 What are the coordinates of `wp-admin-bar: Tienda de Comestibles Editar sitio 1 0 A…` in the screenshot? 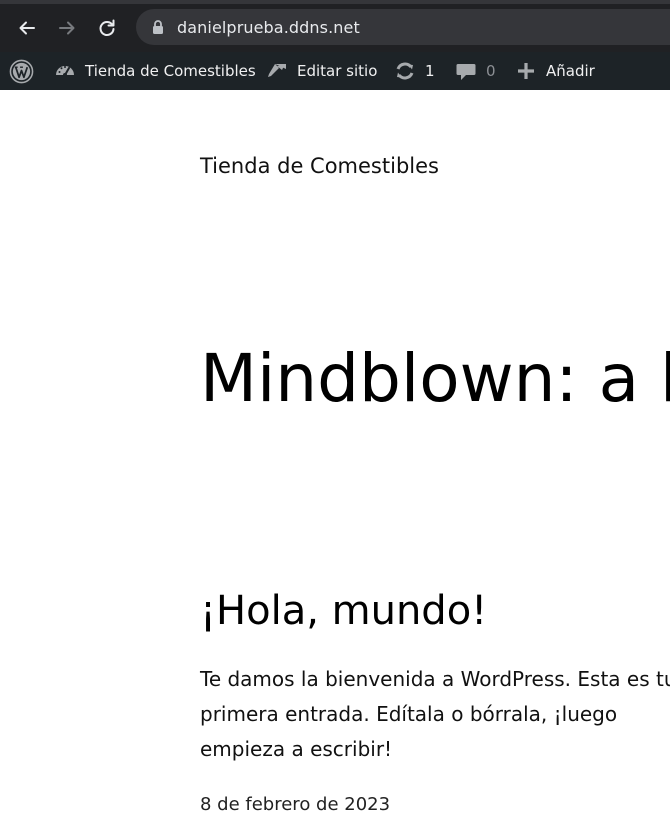 It's located at (335, 71).